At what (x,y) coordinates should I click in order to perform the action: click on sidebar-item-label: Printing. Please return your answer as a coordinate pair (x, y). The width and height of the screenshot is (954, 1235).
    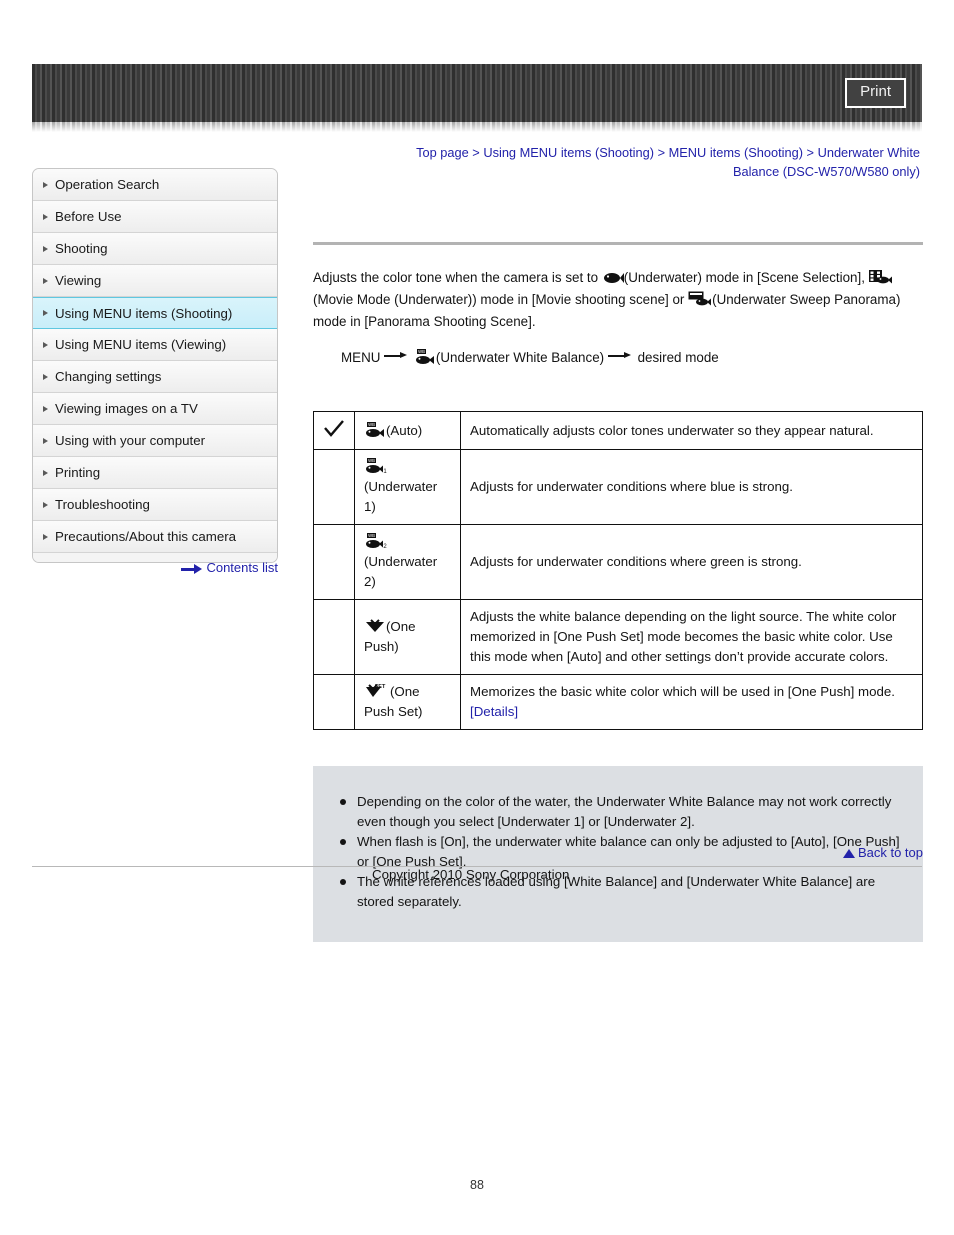
    Looking at the image, I should click on (78, 472).